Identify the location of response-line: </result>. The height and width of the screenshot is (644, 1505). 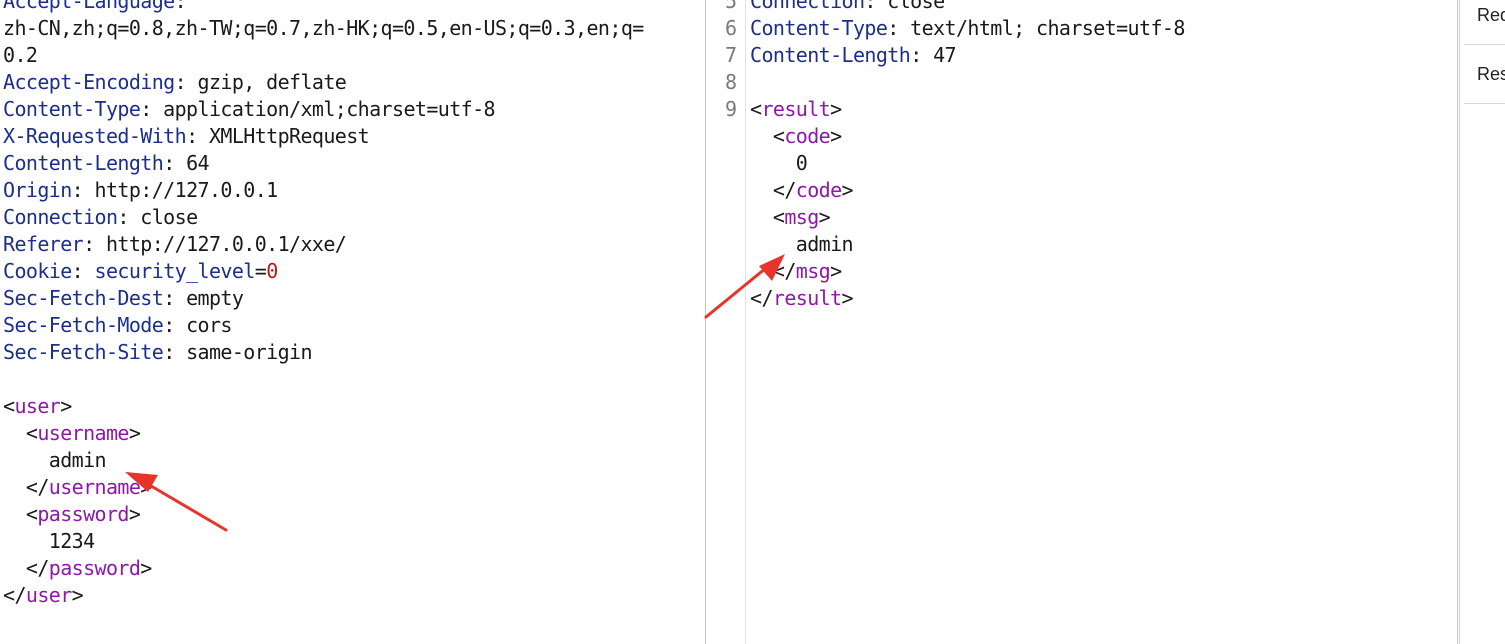
(802, 298).